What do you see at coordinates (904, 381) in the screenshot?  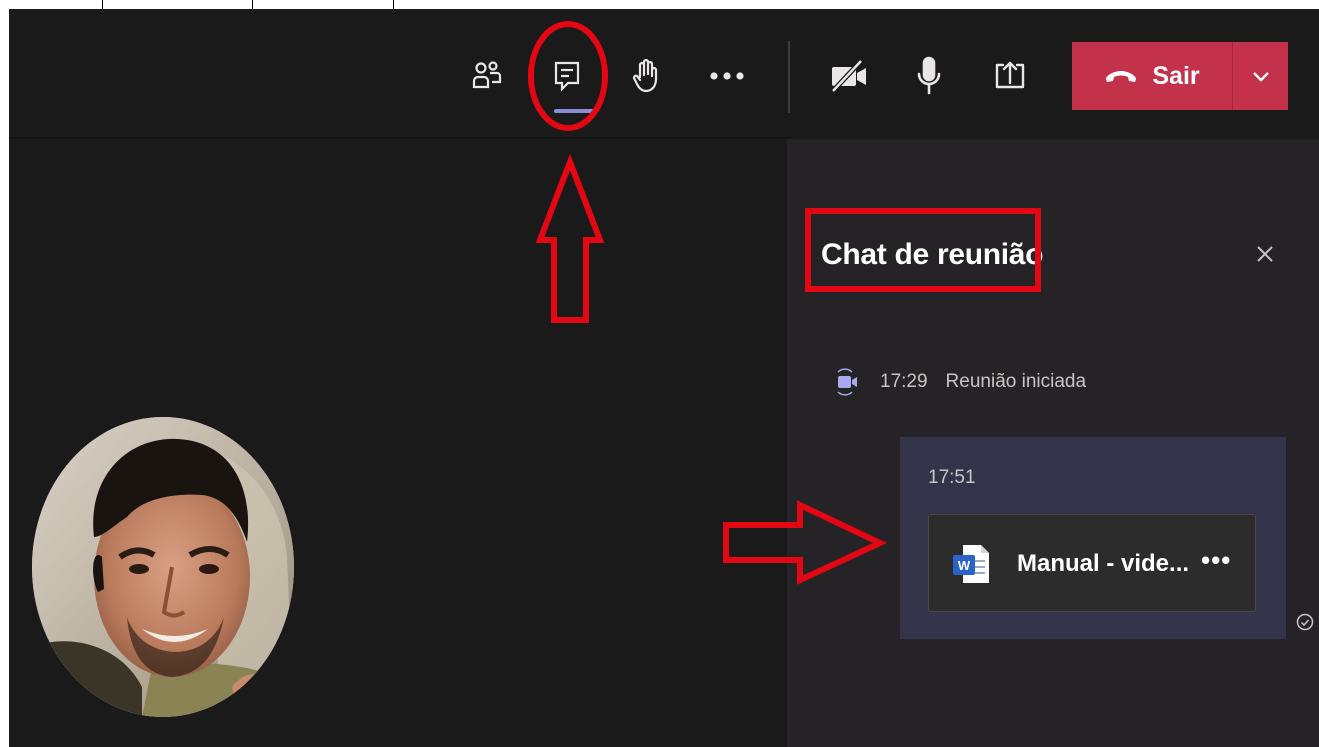 I see `event-time: 17:29` at bounding box center [904, 381].